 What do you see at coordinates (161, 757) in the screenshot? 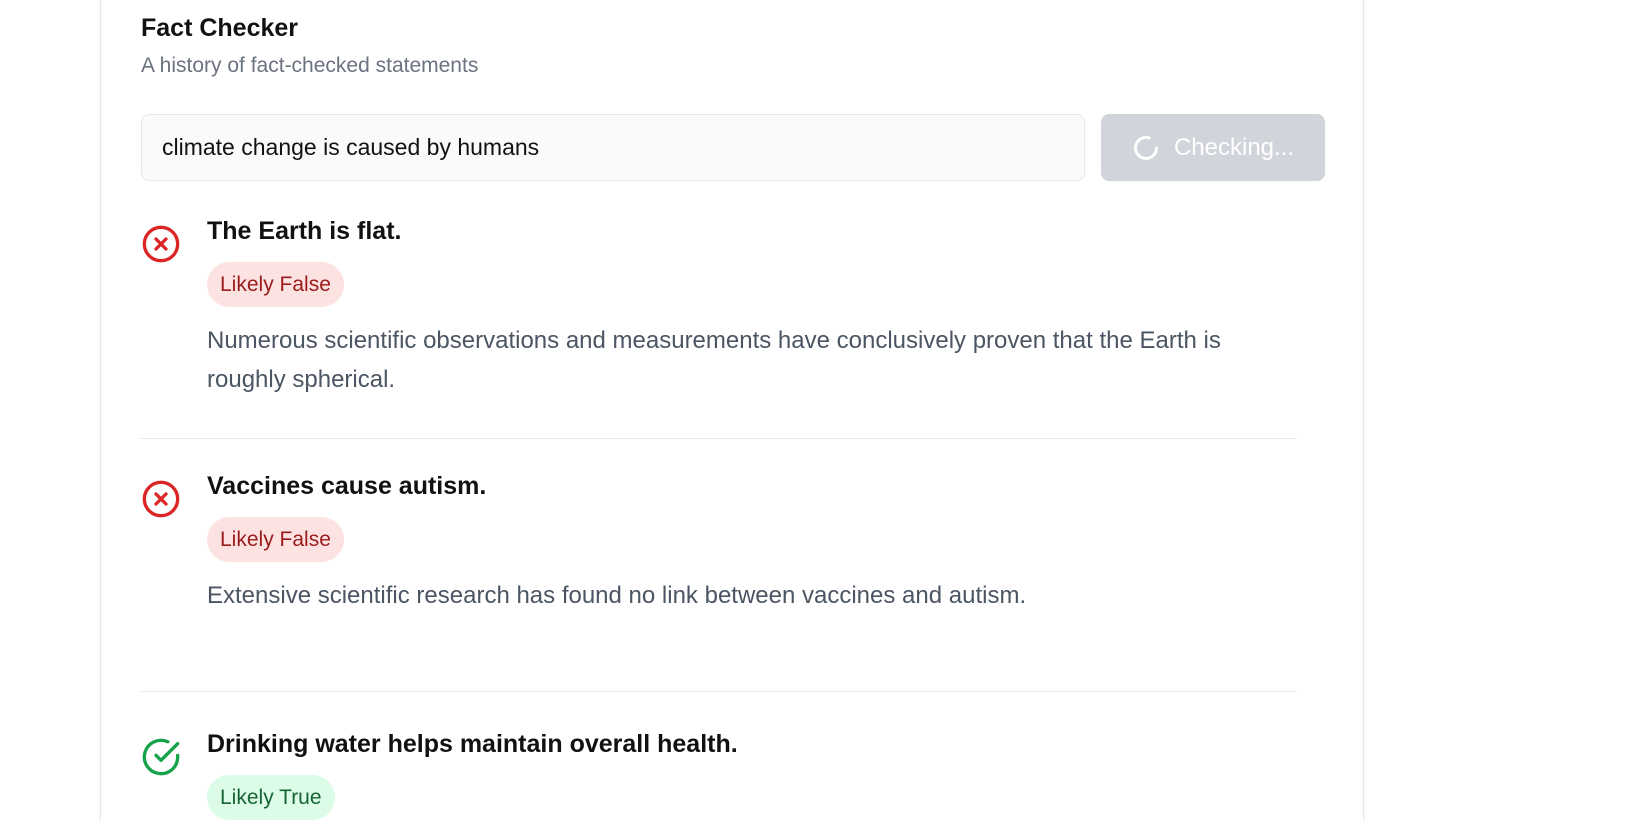
I see `check-circle-icon` at bounding box center [161, 757].